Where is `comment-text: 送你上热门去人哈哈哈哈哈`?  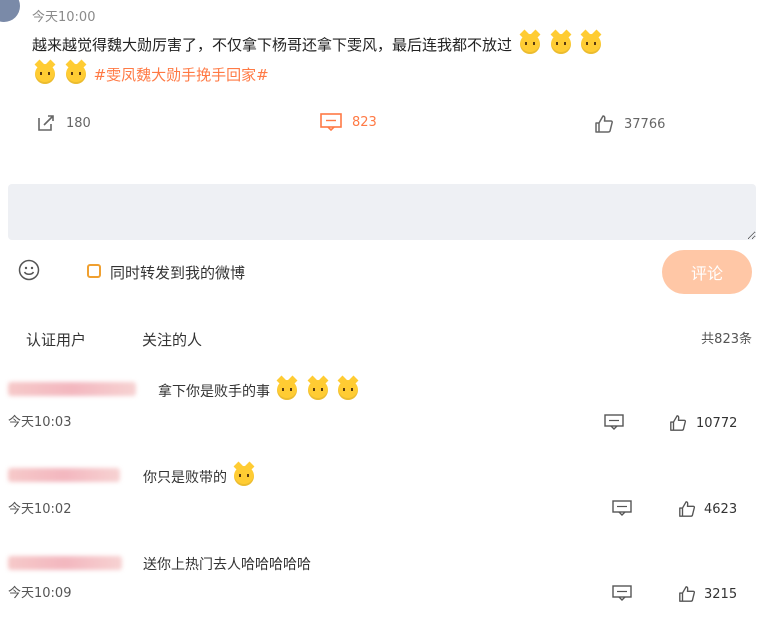
comment-text: 送你上热门去人哈哈哈哈哈 is located at coordinates (227, 564).